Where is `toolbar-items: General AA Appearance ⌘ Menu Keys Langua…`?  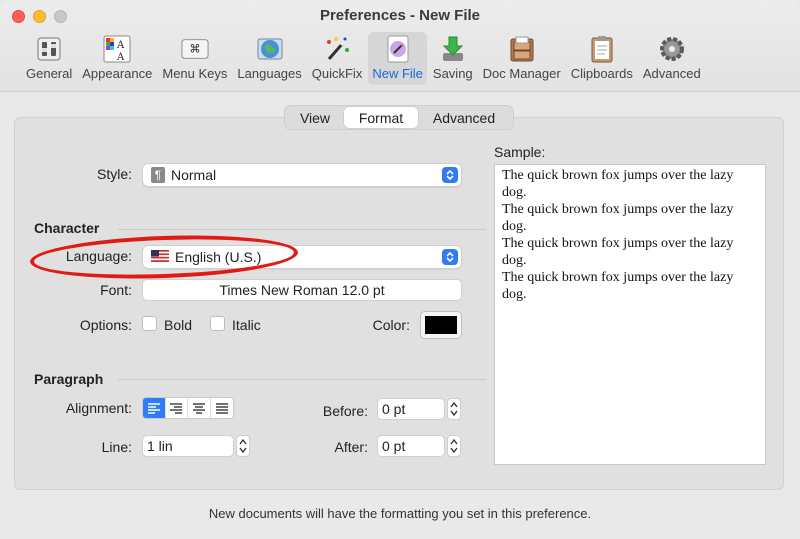 toolbar-items: General AA Appearance ⌘ Menu Keys Langua… is located at coordinates (363, 58).